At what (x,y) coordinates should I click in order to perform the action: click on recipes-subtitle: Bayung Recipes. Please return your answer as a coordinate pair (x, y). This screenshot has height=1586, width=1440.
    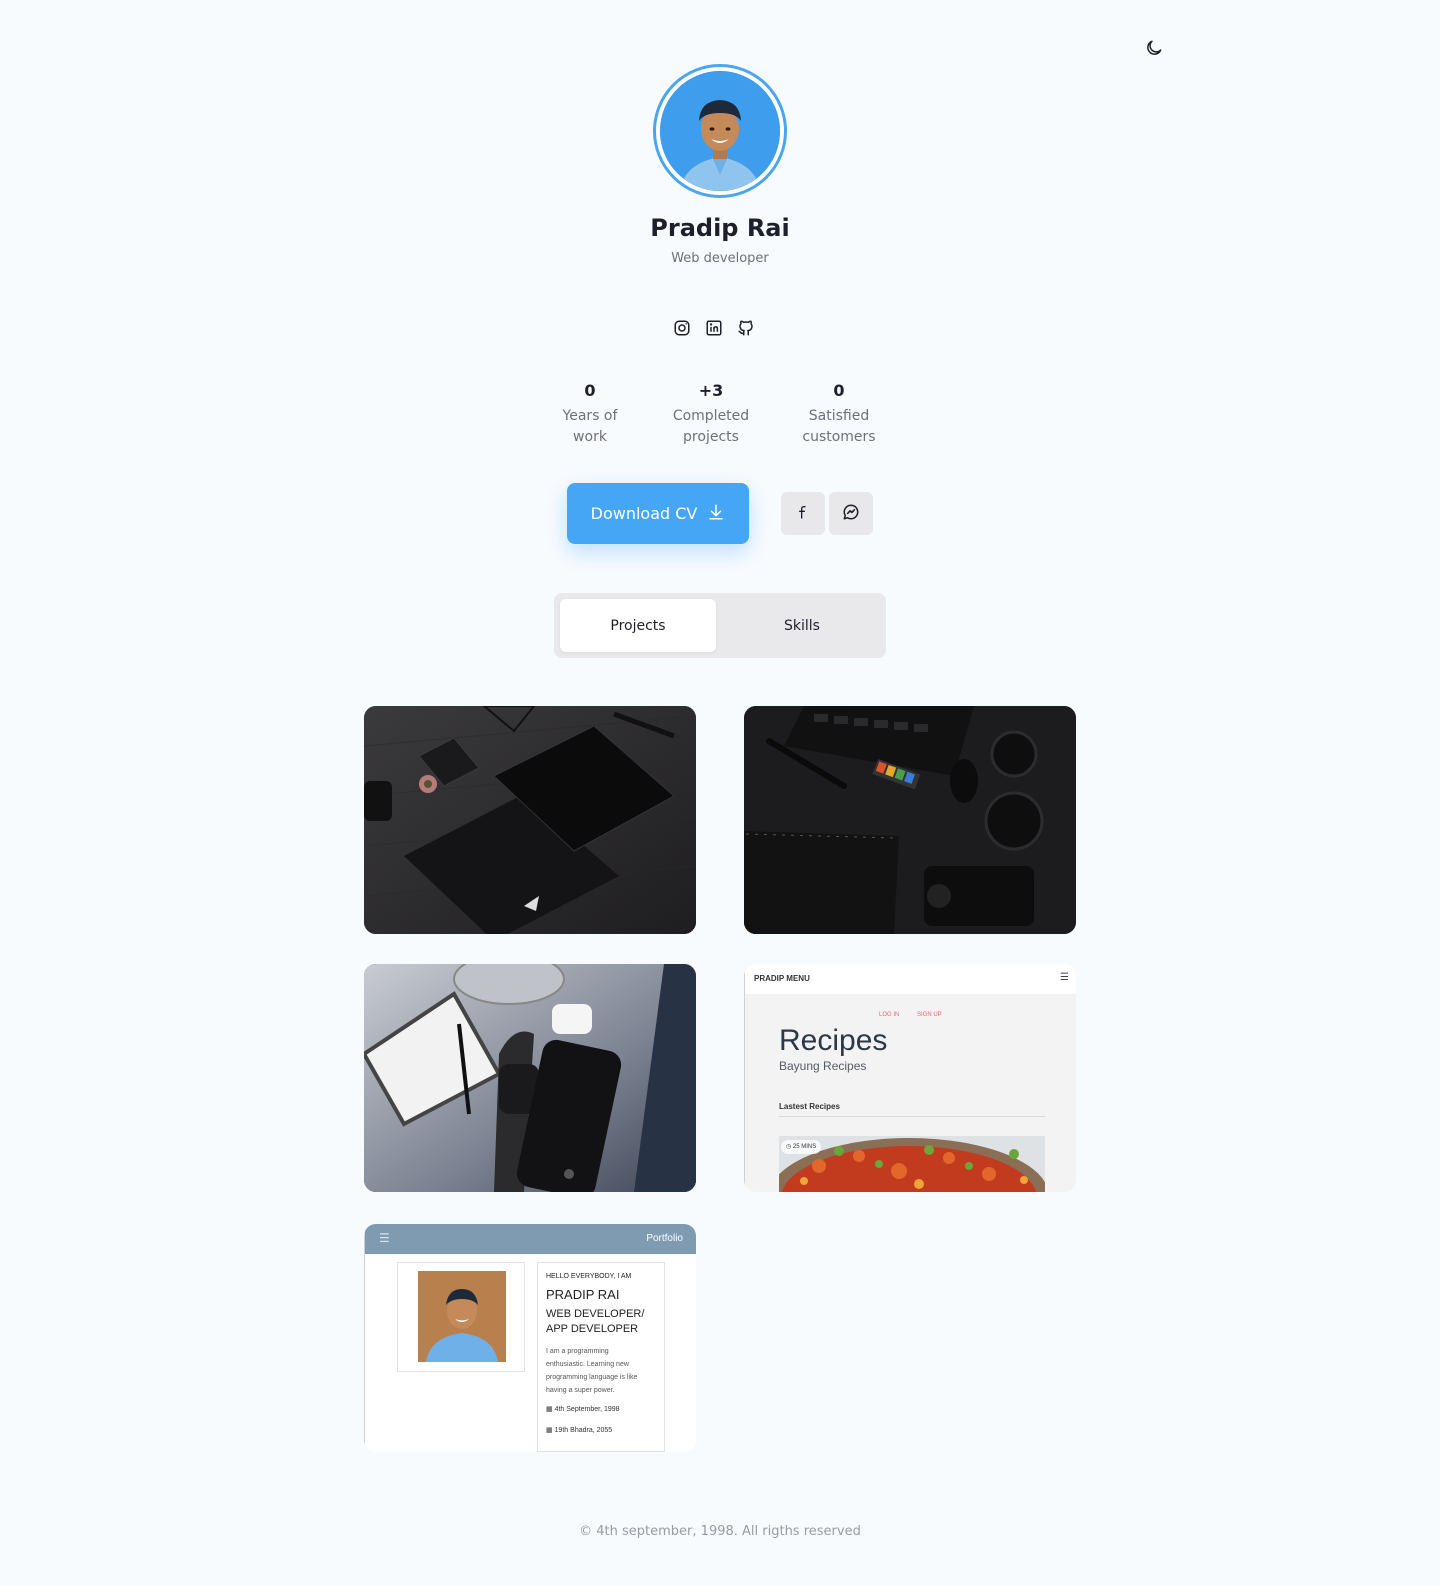
    Looking at the image, I should click on (823, 1066).